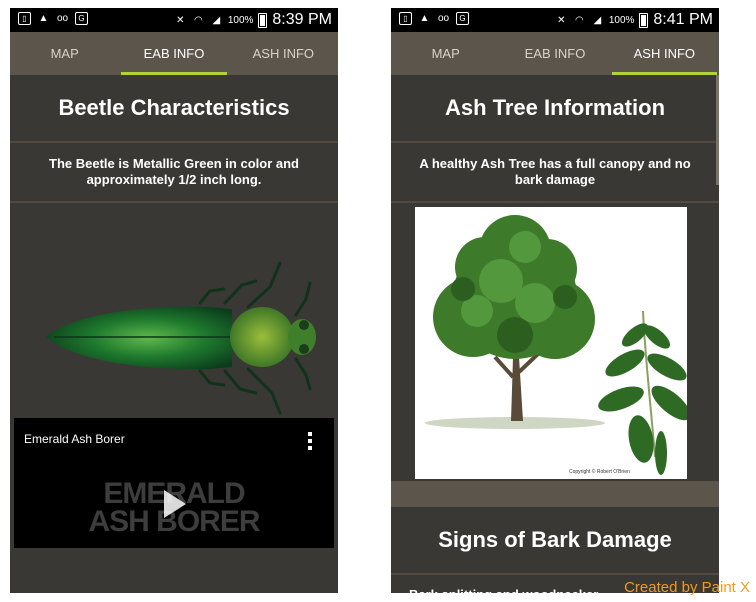 The image size is (756, 602). I want to click on image-credit: Copyright © Robert O'Brien, so click(599, 472).